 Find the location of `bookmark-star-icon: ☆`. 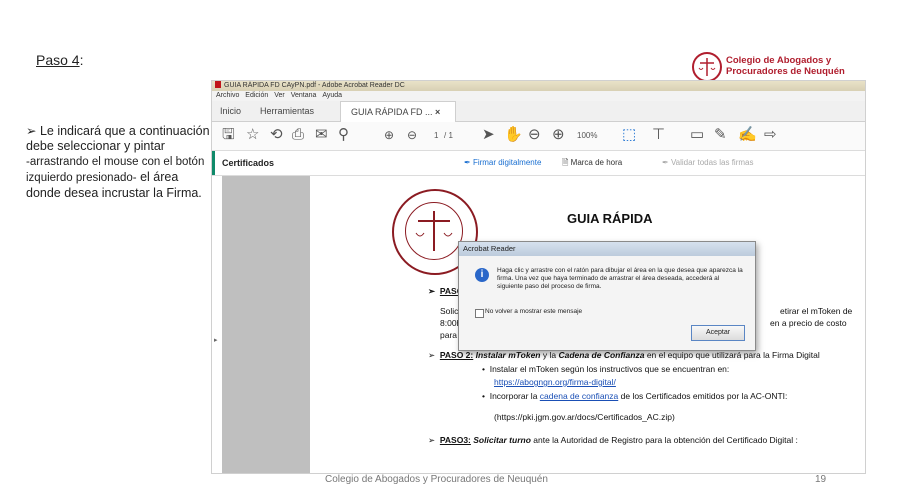

bookmark-star-icon: ☆ is located at coordinates (252, 135).